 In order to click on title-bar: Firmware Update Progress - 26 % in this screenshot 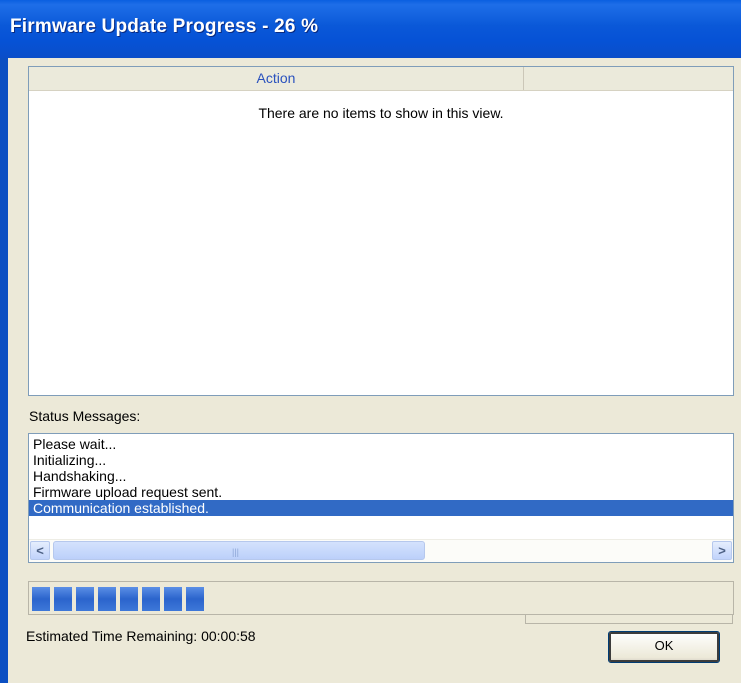, I will do `click(370, 29)`.